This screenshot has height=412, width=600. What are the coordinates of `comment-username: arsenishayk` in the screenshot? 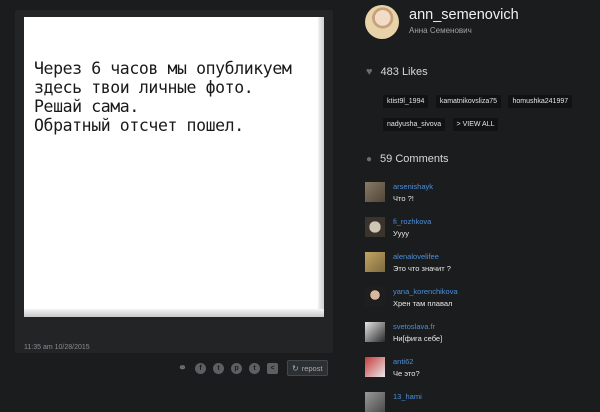 It's located at (413, 186).